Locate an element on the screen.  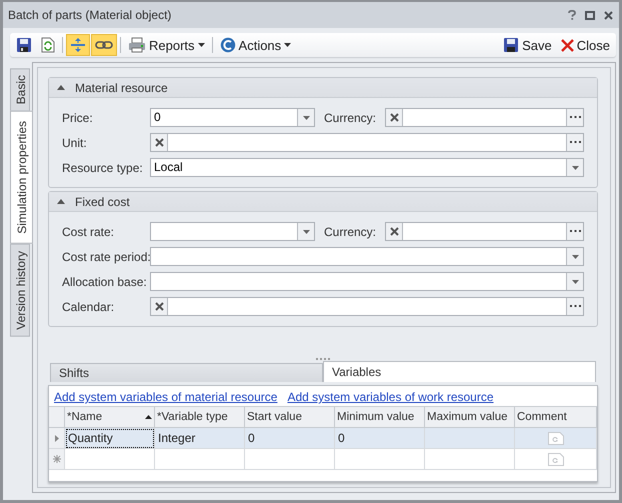
maximize-icon is located at coordinates (590, 15).